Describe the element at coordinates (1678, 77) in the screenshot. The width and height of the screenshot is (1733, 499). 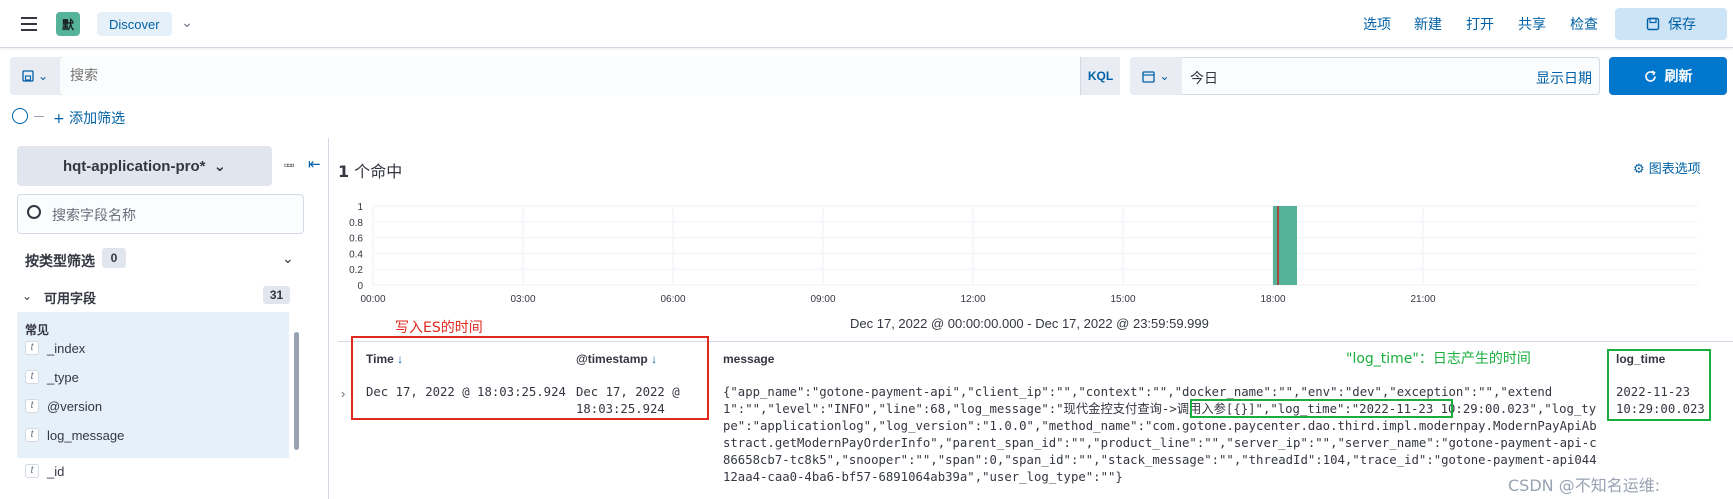
I see `refresh-label: 刷新` at that location.